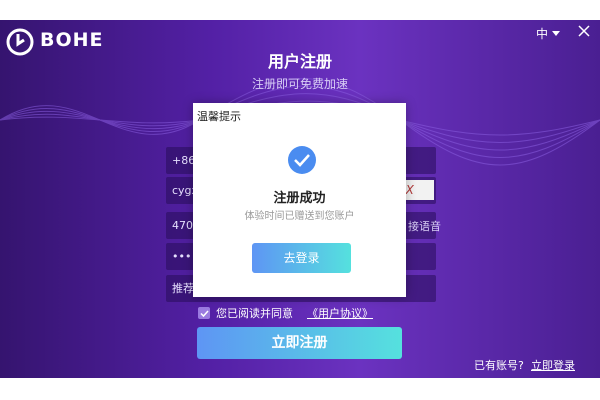 The height and width of the screenshot is (400, 600). What do you see at coordinates (556, 33) in the screenshot?
I see `chevron-down-icon` at bounding box center [556, 33].